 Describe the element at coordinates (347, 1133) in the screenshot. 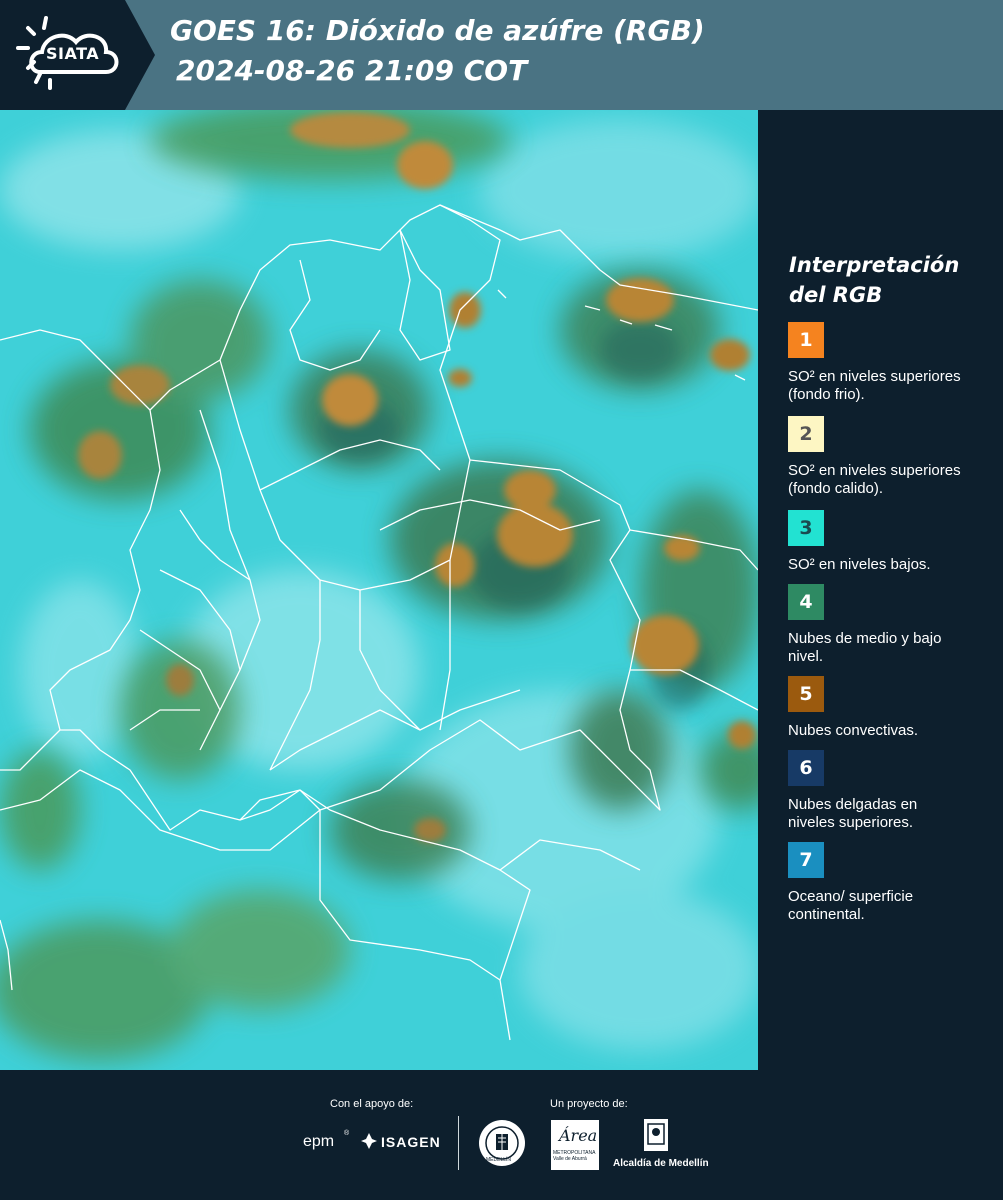

I see `registered-icon: ®` at that location.